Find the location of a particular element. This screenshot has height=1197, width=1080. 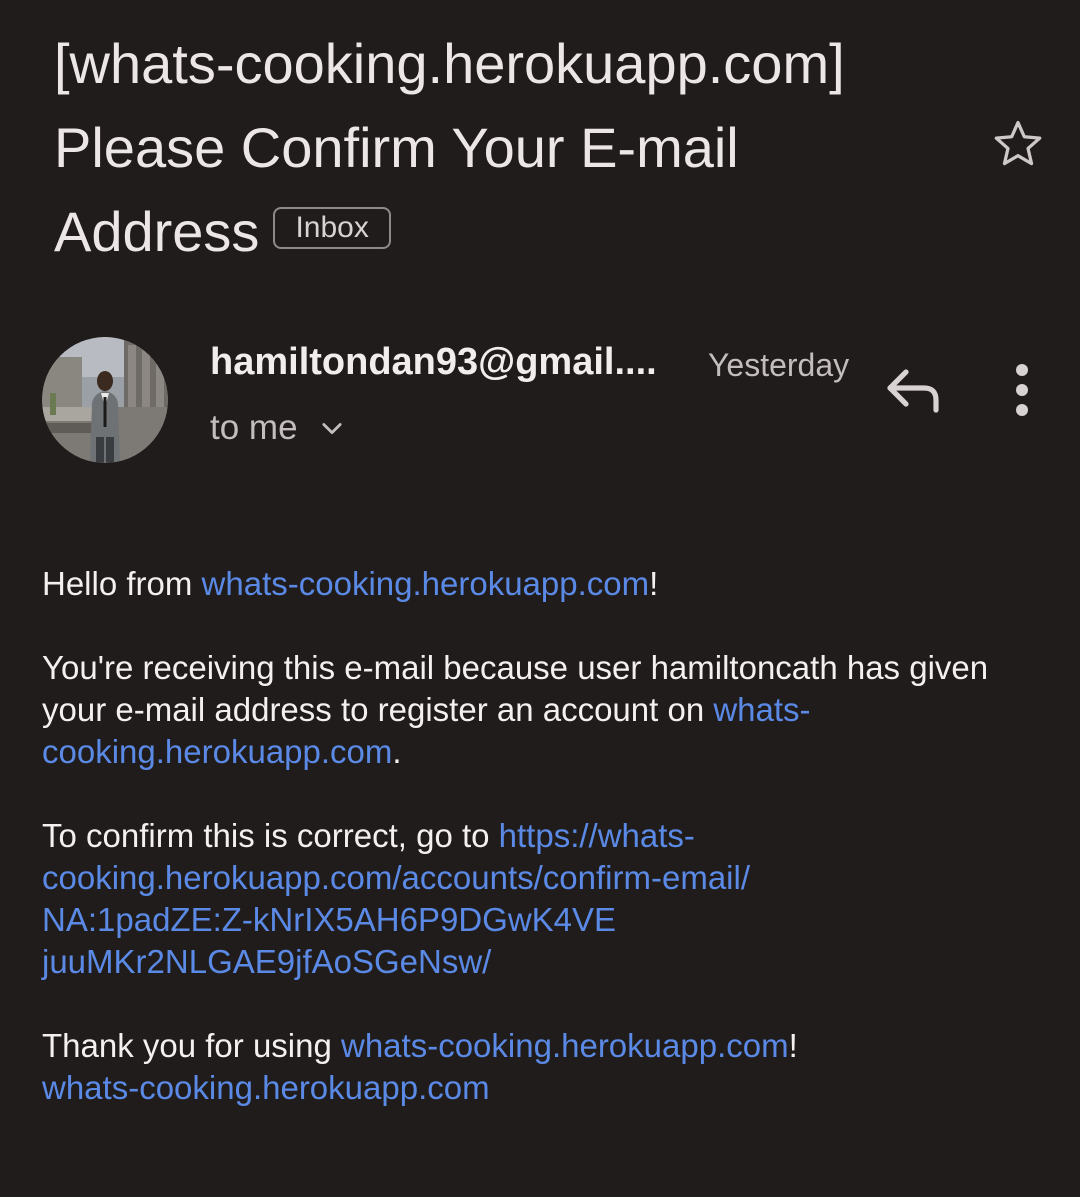

subject-line-2: Please Confirm Your E-mail is located at coordinates (396, 147).